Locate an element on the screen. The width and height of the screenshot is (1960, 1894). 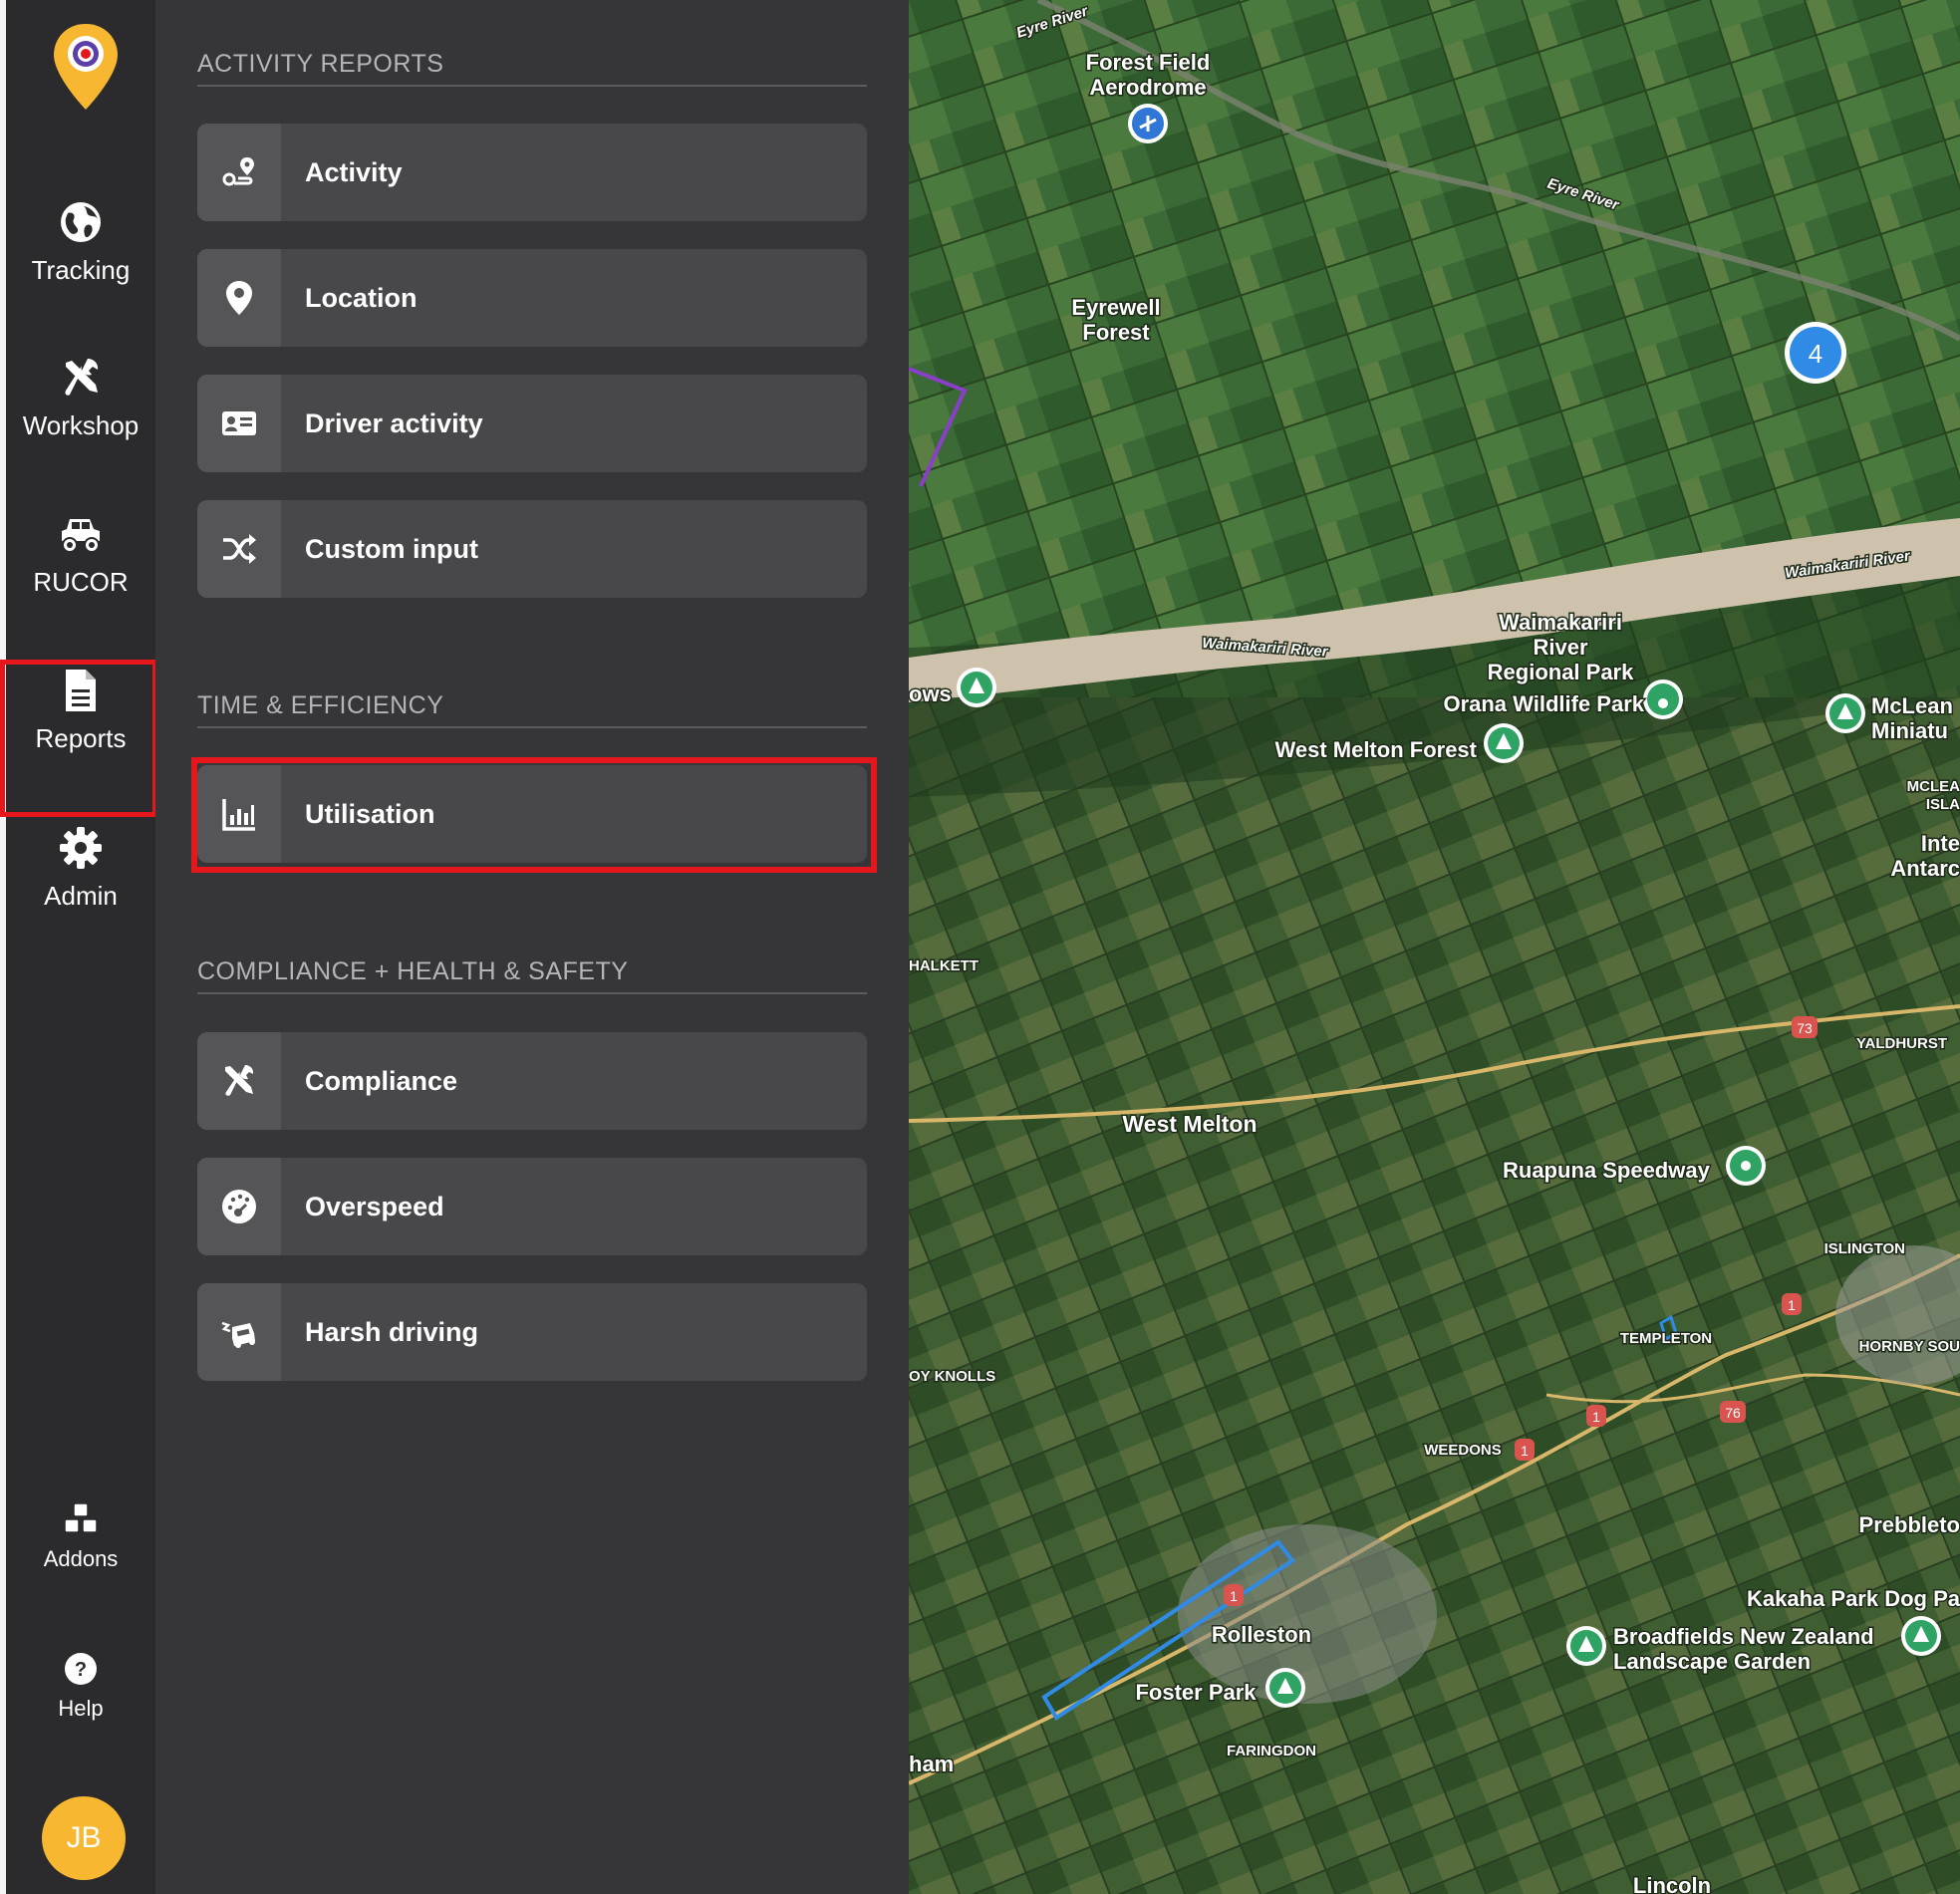
vehicle-cluster-marker: 4 is located at coordinates (1815, 353).